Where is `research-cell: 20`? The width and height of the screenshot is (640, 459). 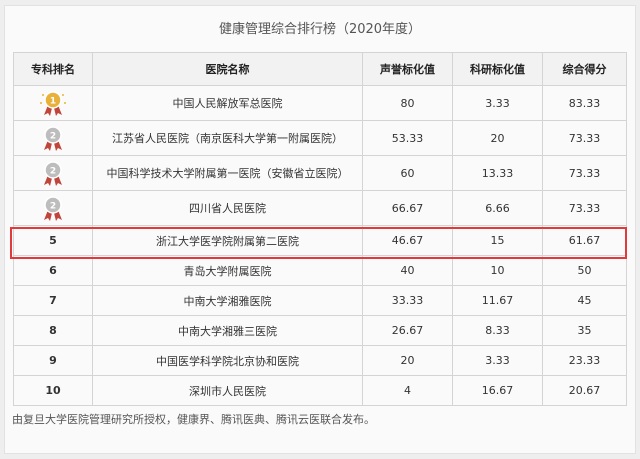 research-cell: 20 is located at coordinates (497, 138).